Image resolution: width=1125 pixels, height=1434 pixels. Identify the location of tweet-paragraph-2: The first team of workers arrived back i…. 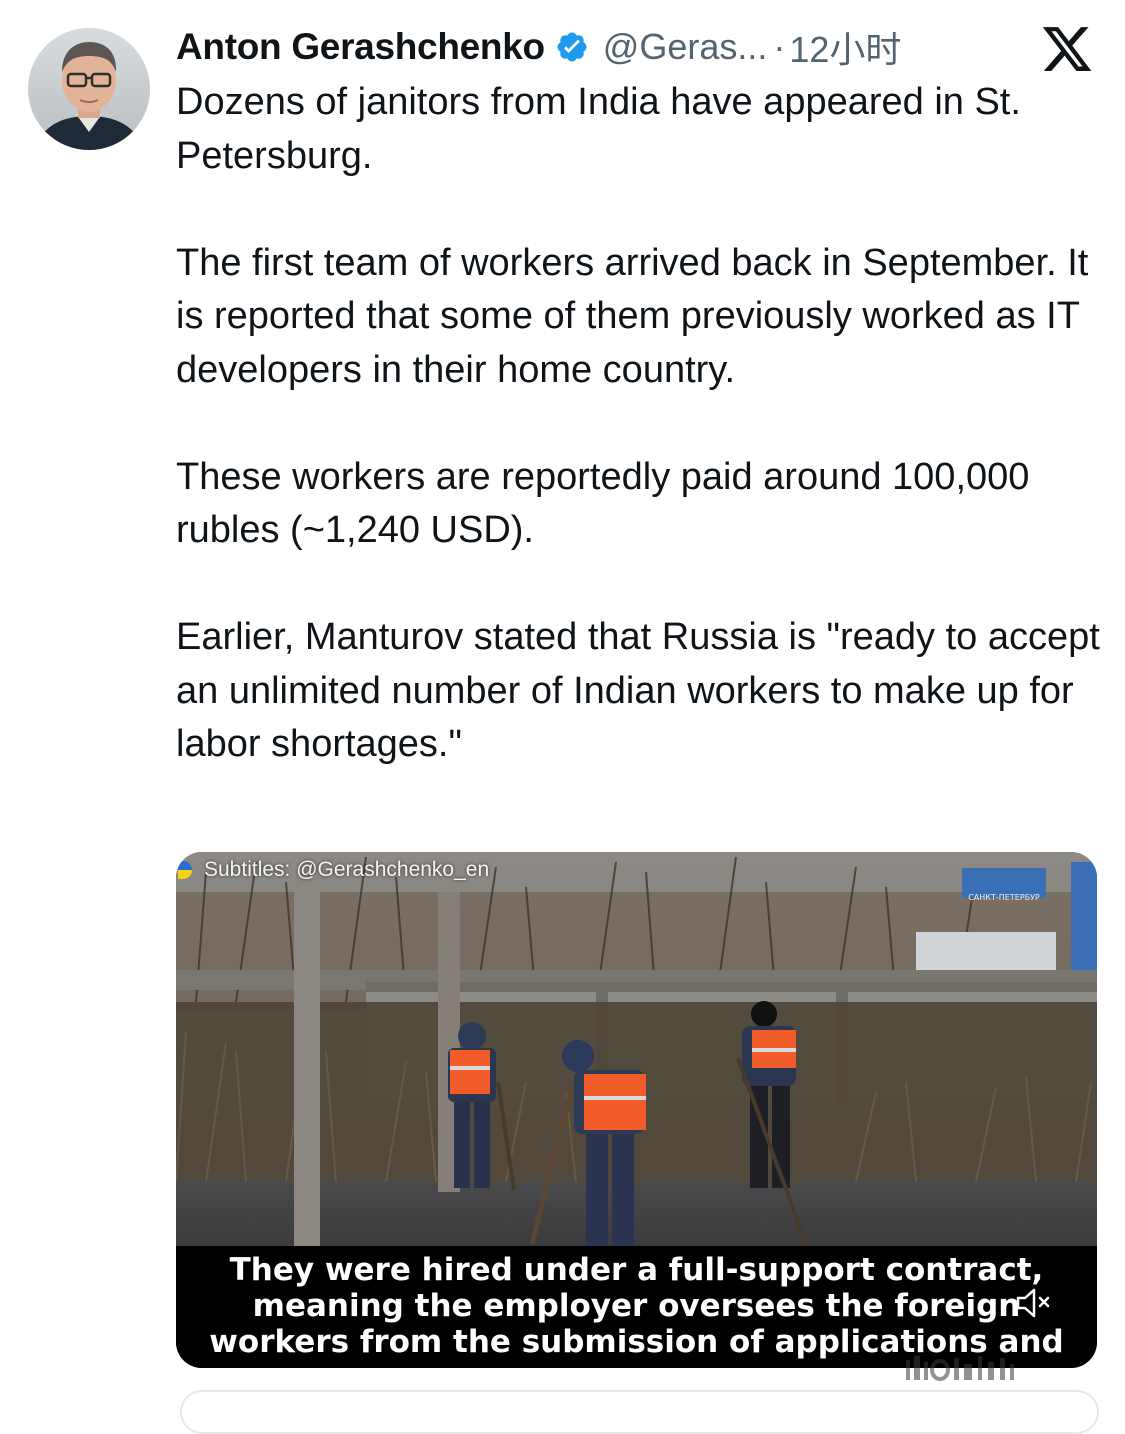
(632, 316).